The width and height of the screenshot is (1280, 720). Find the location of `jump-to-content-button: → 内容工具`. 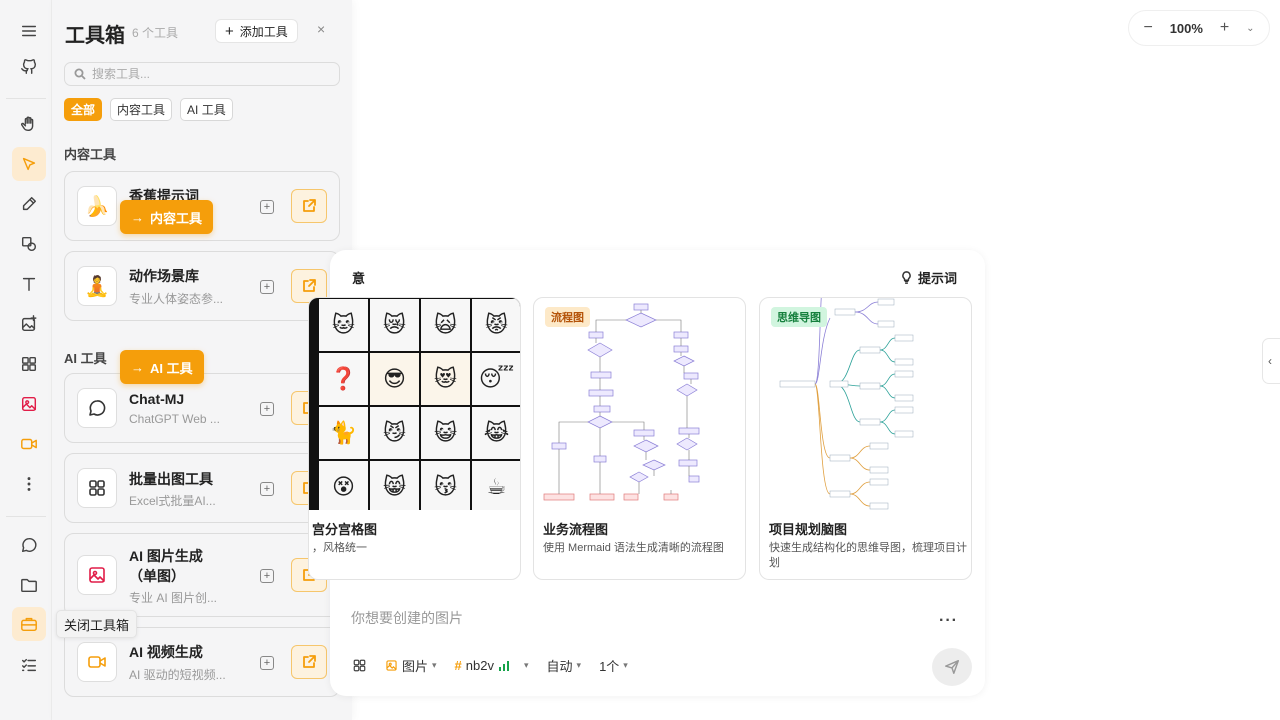

jump-to-content-button: → 内容工具 is located at coordinates (167, 217).